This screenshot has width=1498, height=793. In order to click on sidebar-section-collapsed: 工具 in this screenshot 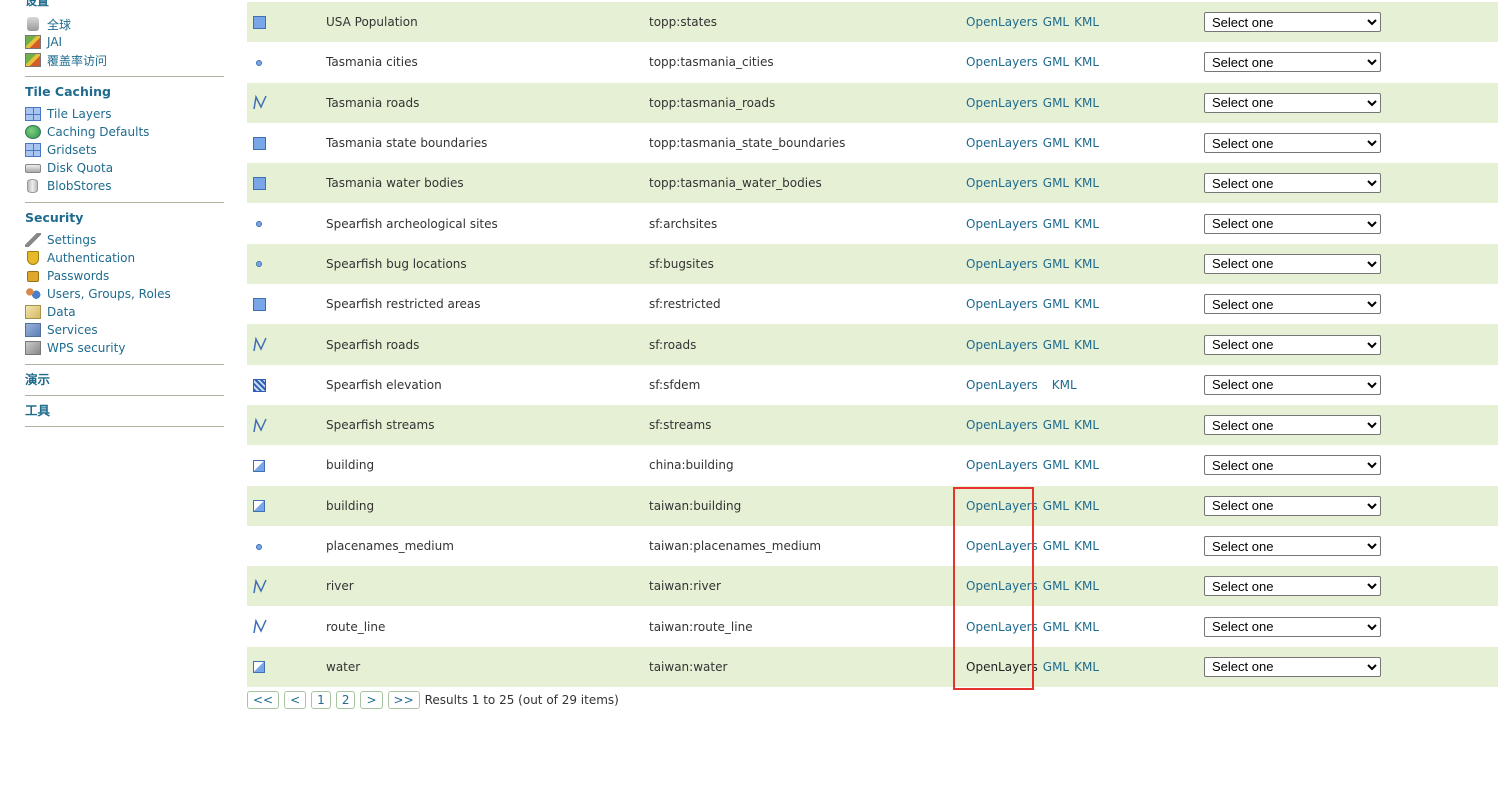, I will do `click(124, 411)`.